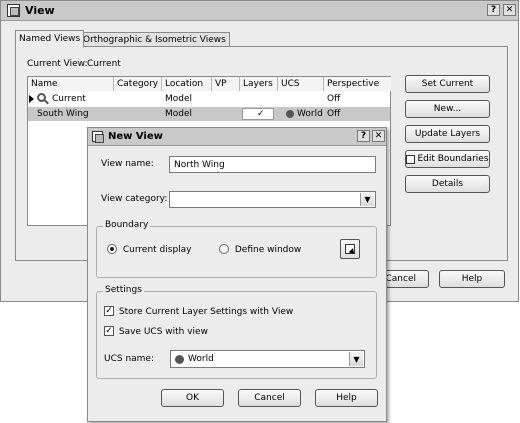 Image resolution: width=520 pixels, height=423 pixels. What do you see at coordinates (112, 249) in the screenshot?
I see `radio-selected-icon` at bounding box center [112, 249].